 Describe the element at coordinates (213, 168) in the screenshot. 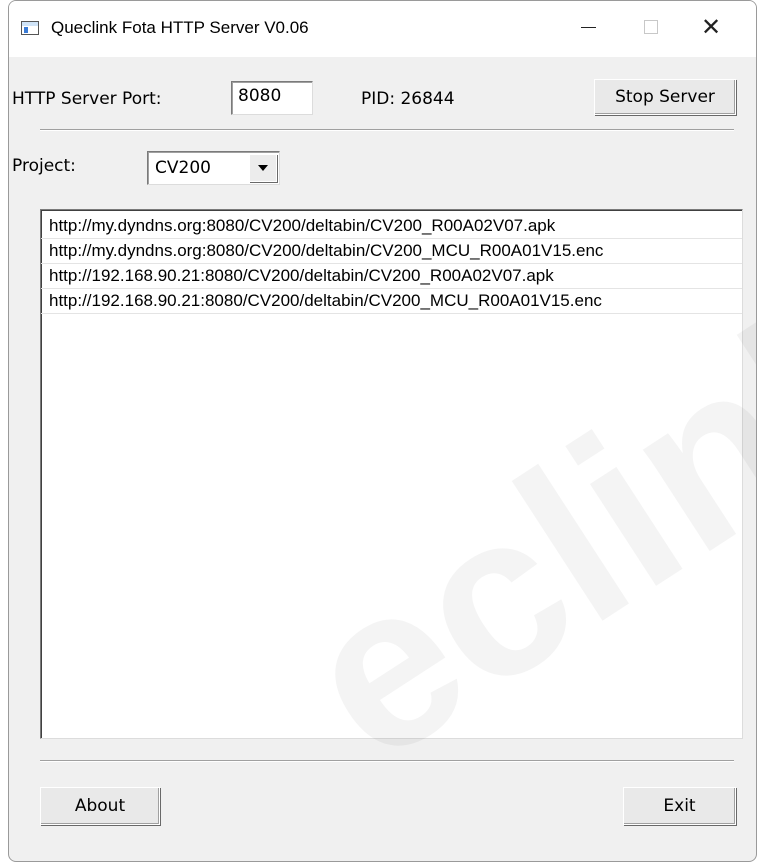

I see `project-dropdown: CV200` at that location.